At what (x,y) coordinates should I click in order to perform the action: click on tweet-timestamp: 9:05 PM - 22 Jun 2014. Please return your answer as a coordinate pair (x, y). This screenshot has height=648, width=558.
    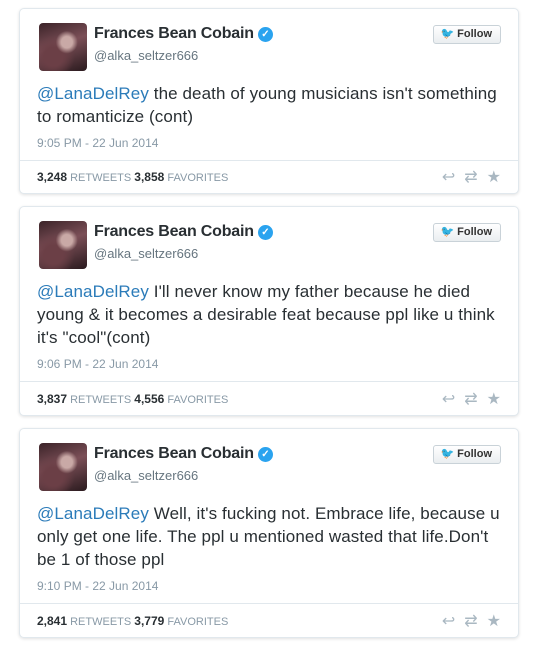
    Looking at the image, I should click on (97, 143).